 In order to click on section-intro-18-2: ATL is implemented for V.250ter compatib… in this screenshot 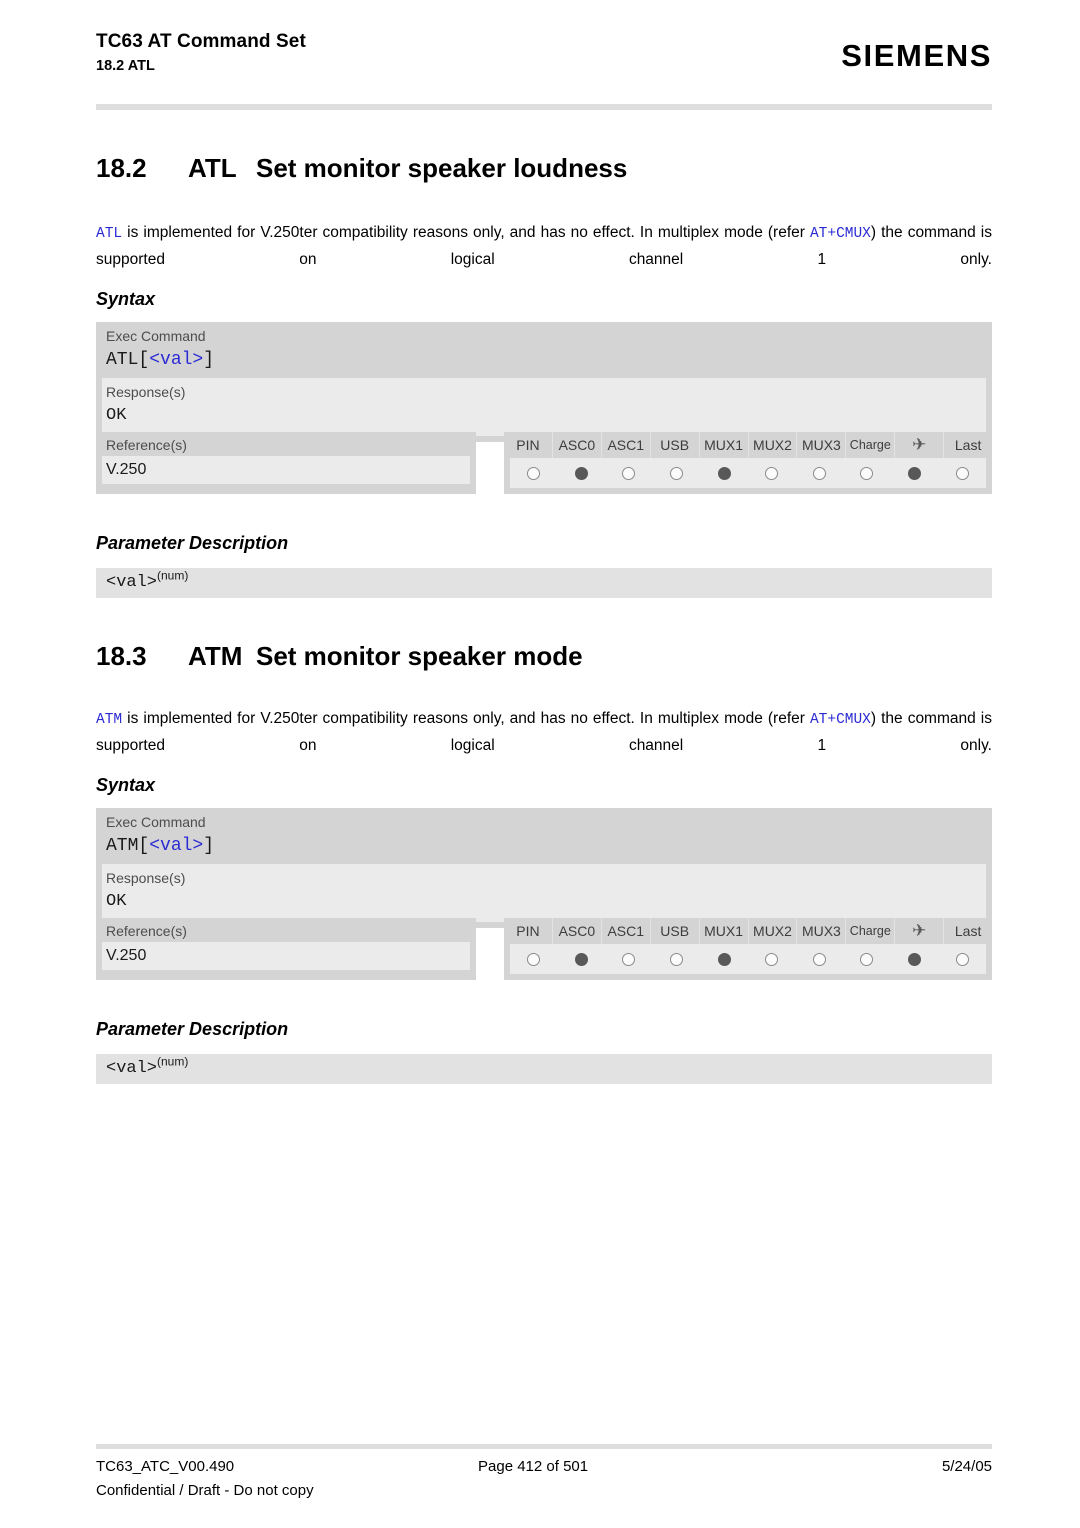, I will do `click(544, 258)`.